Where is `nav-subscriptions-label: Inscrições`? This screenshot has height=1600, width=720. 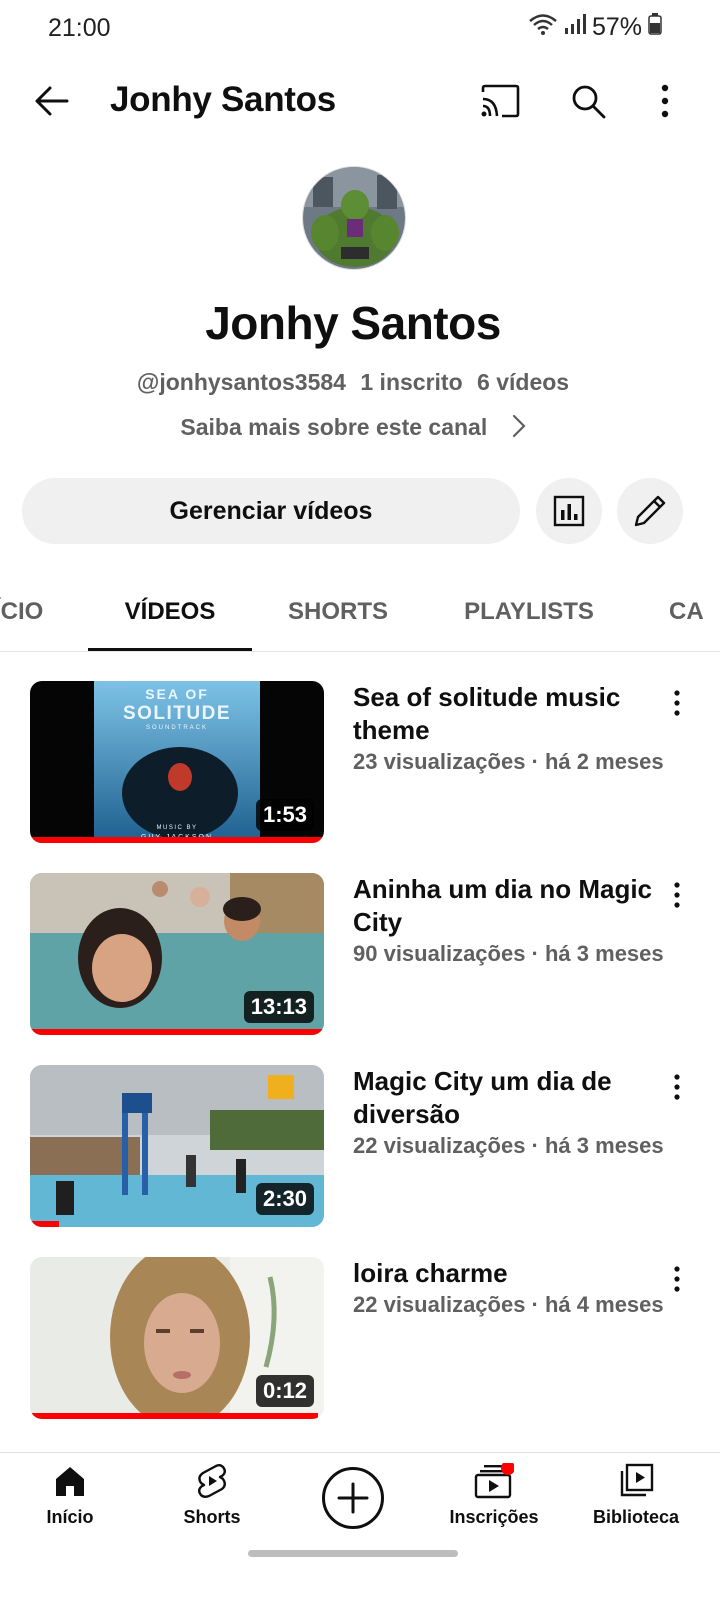
nav-subscriptions-label: Inscrições is located at coordinates (494, 1517).